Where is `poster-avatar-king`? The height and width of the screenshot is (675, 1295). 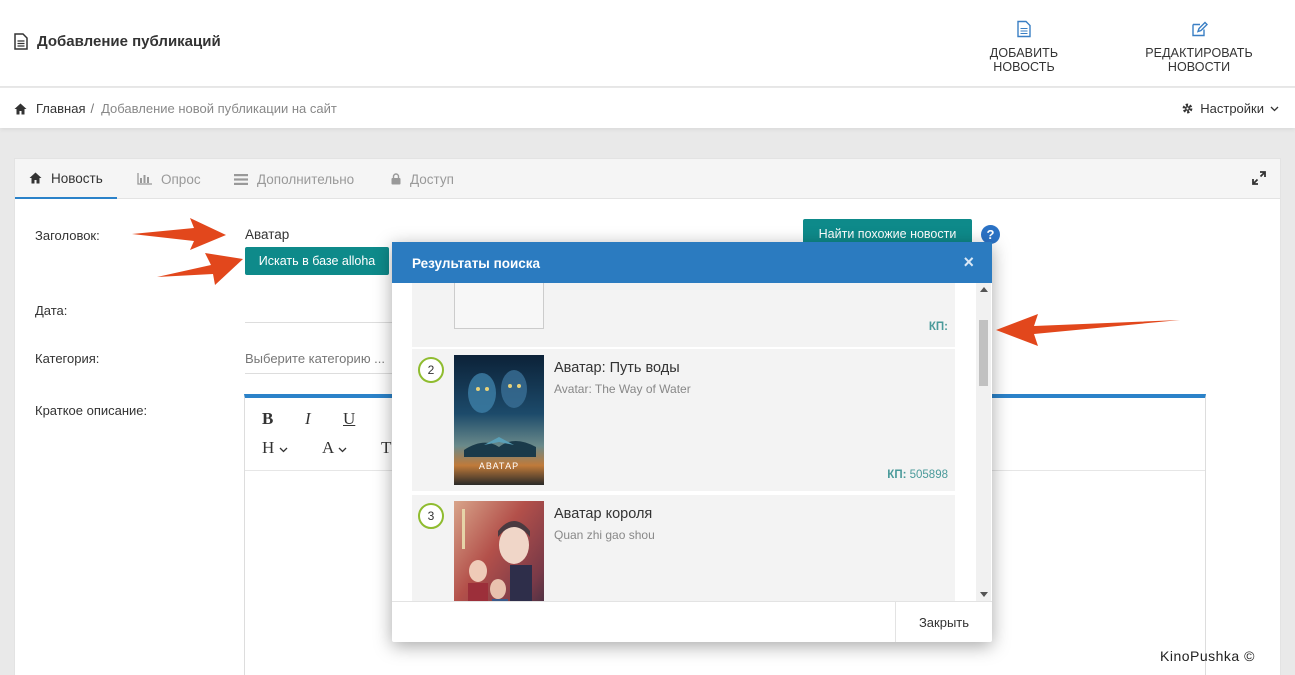 poster-avatar-king is located at coordinates (499, 551).